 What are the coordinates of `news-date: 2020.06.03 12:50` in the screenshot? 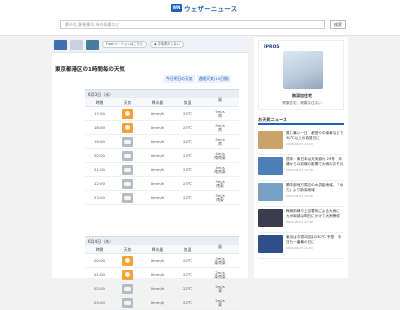 It's located at (299, 169).